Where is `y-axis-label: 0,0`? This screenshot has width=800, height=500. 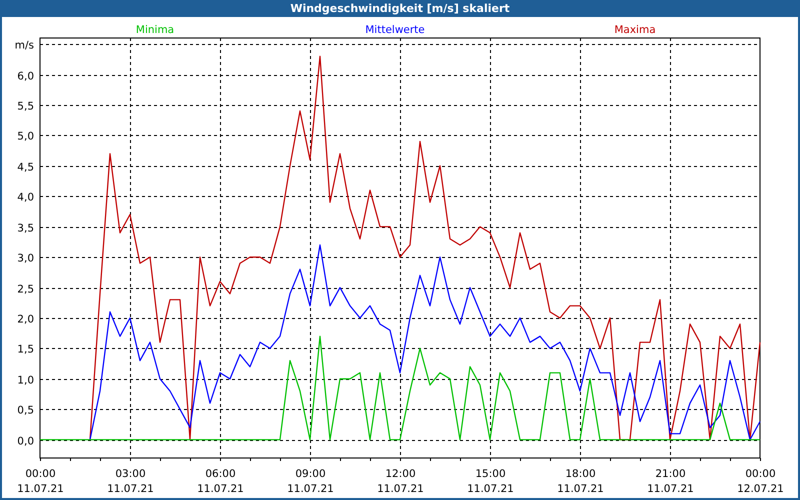 y-axis-label: 0,0 is located at coordinates (25, 442).